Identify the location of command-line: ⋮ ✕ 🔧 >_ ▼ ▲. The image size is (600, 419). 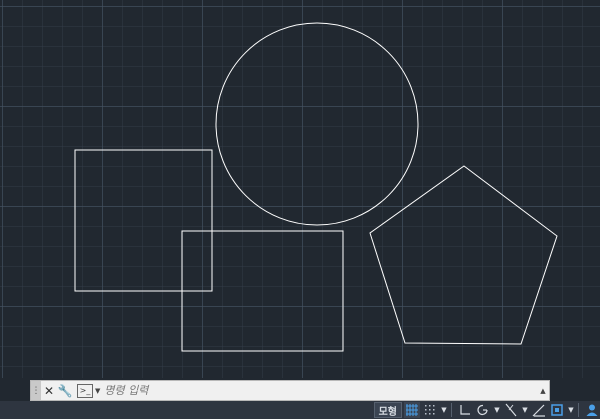
(290, 390).